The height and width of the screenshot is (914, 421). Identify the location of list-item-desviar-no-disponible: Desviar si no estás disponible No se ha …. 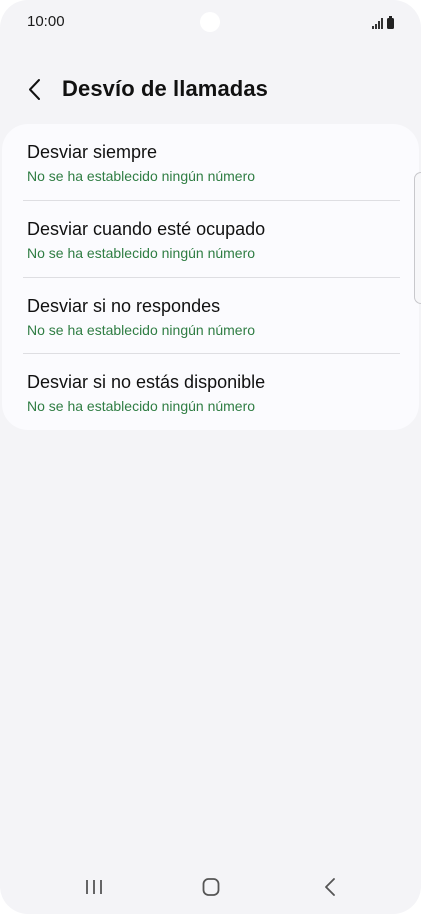
(210, 392).